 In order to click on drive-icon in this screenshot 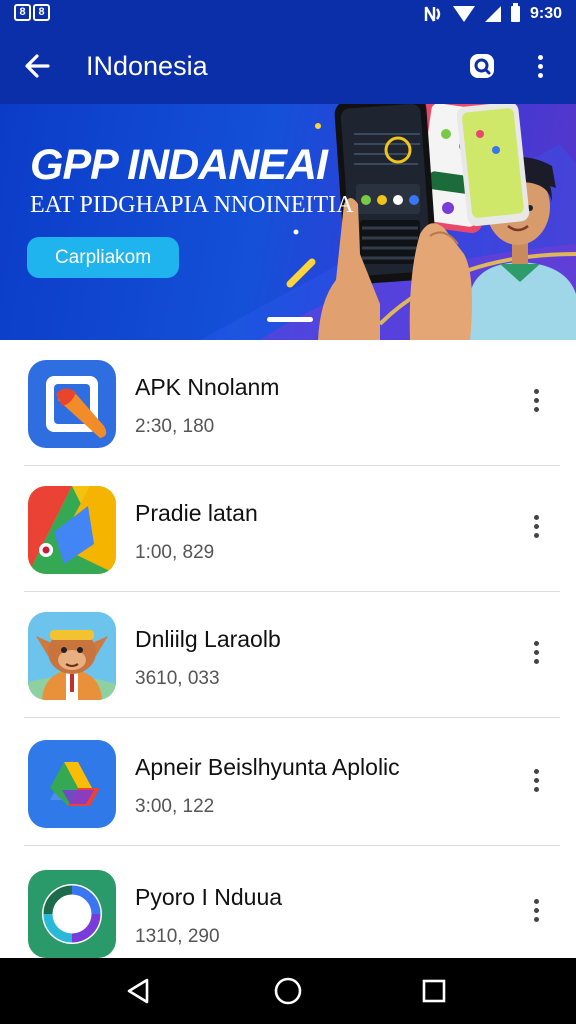, I will do `click(72, 784)`.